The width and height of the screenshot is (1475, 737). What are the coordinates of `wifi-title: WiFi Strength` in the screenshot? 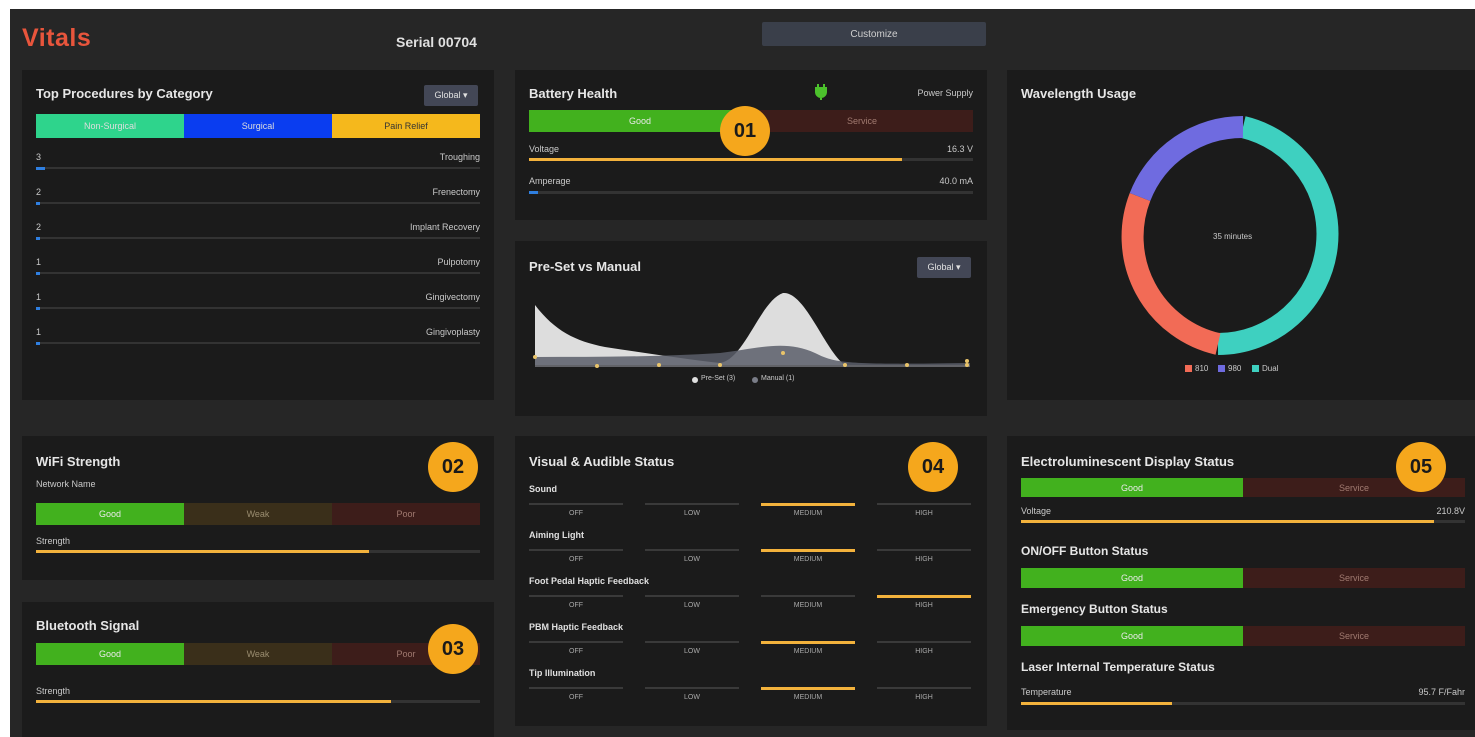 It's located at (78, 461).